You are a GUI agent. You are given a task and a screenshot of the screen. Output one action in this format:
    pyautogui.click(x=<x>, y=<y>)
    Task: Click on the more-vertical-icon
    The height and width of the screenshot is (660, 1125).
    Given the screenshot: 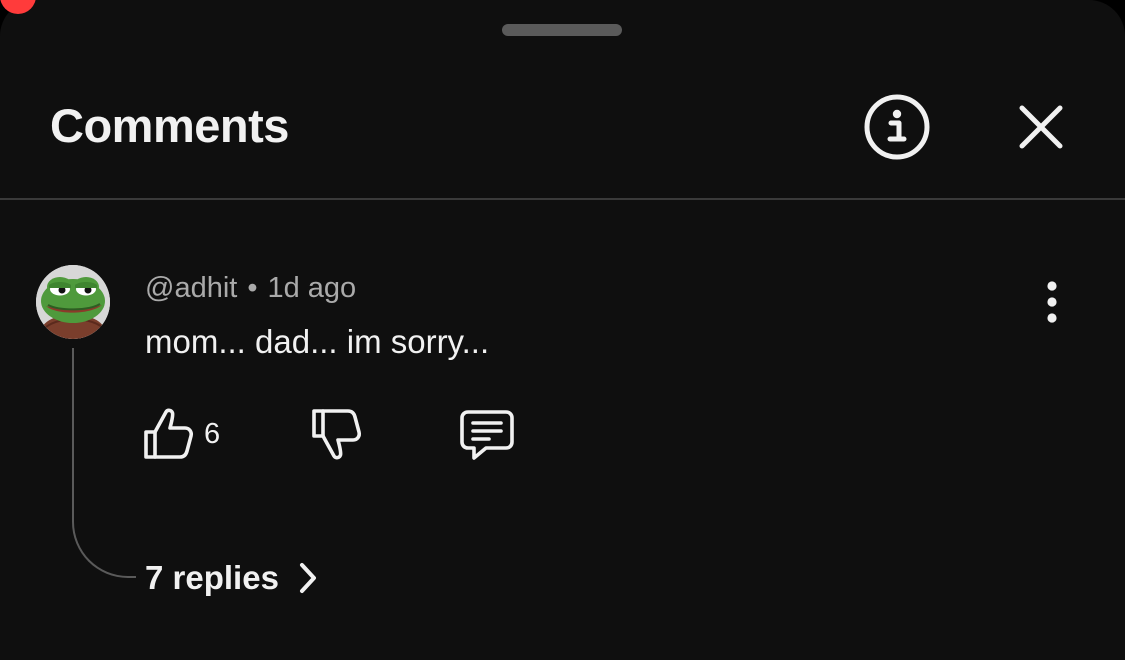 What is the action you would take?
    pyautogui.click(x=1052, y=302)
    